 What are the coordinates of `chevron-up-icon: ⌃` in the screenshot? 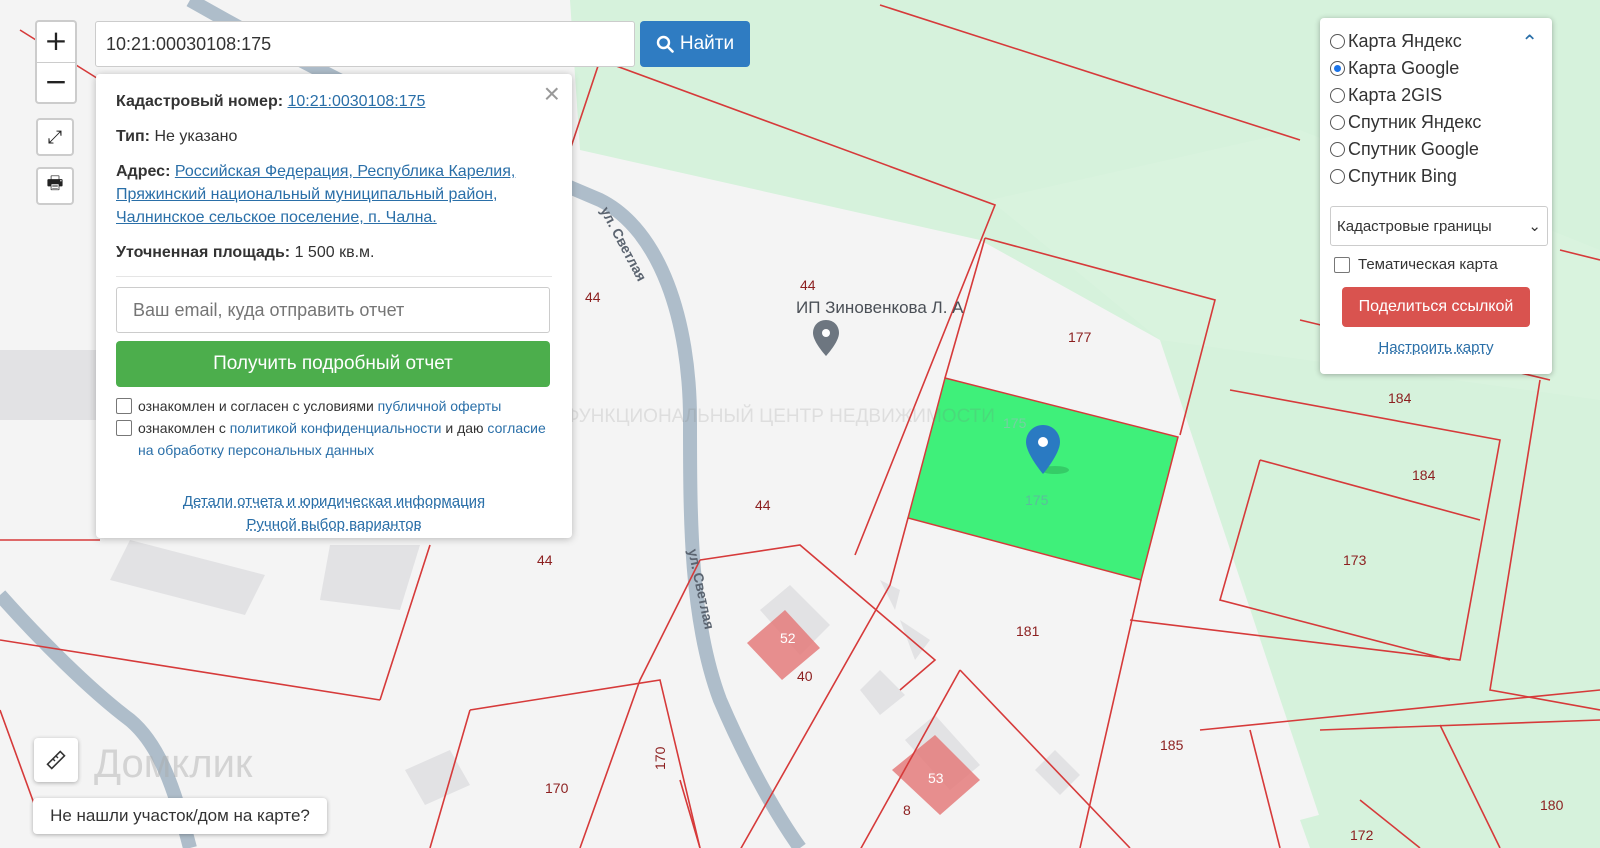 It's located at (1529, 42).